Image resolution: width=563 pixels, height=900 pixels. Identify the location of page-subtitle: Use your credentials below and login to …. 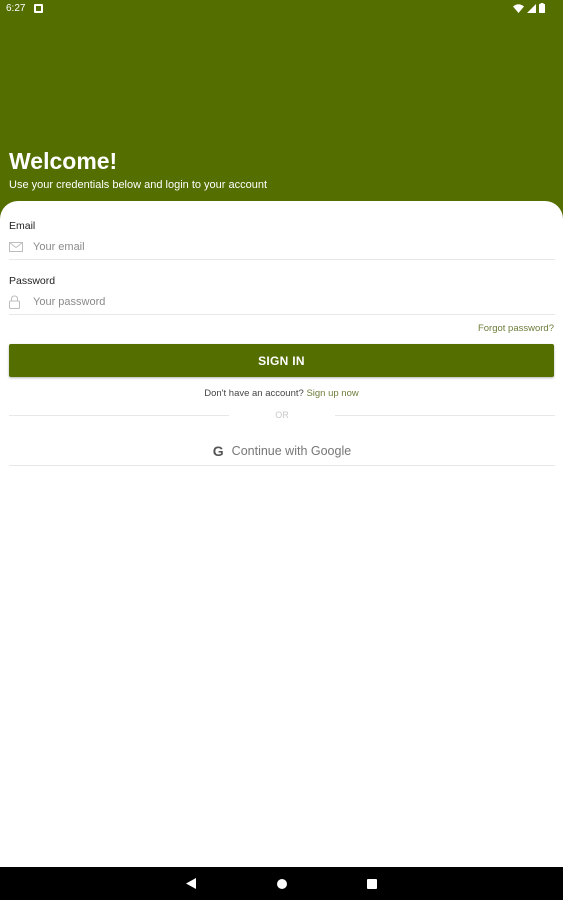
(138, 185).